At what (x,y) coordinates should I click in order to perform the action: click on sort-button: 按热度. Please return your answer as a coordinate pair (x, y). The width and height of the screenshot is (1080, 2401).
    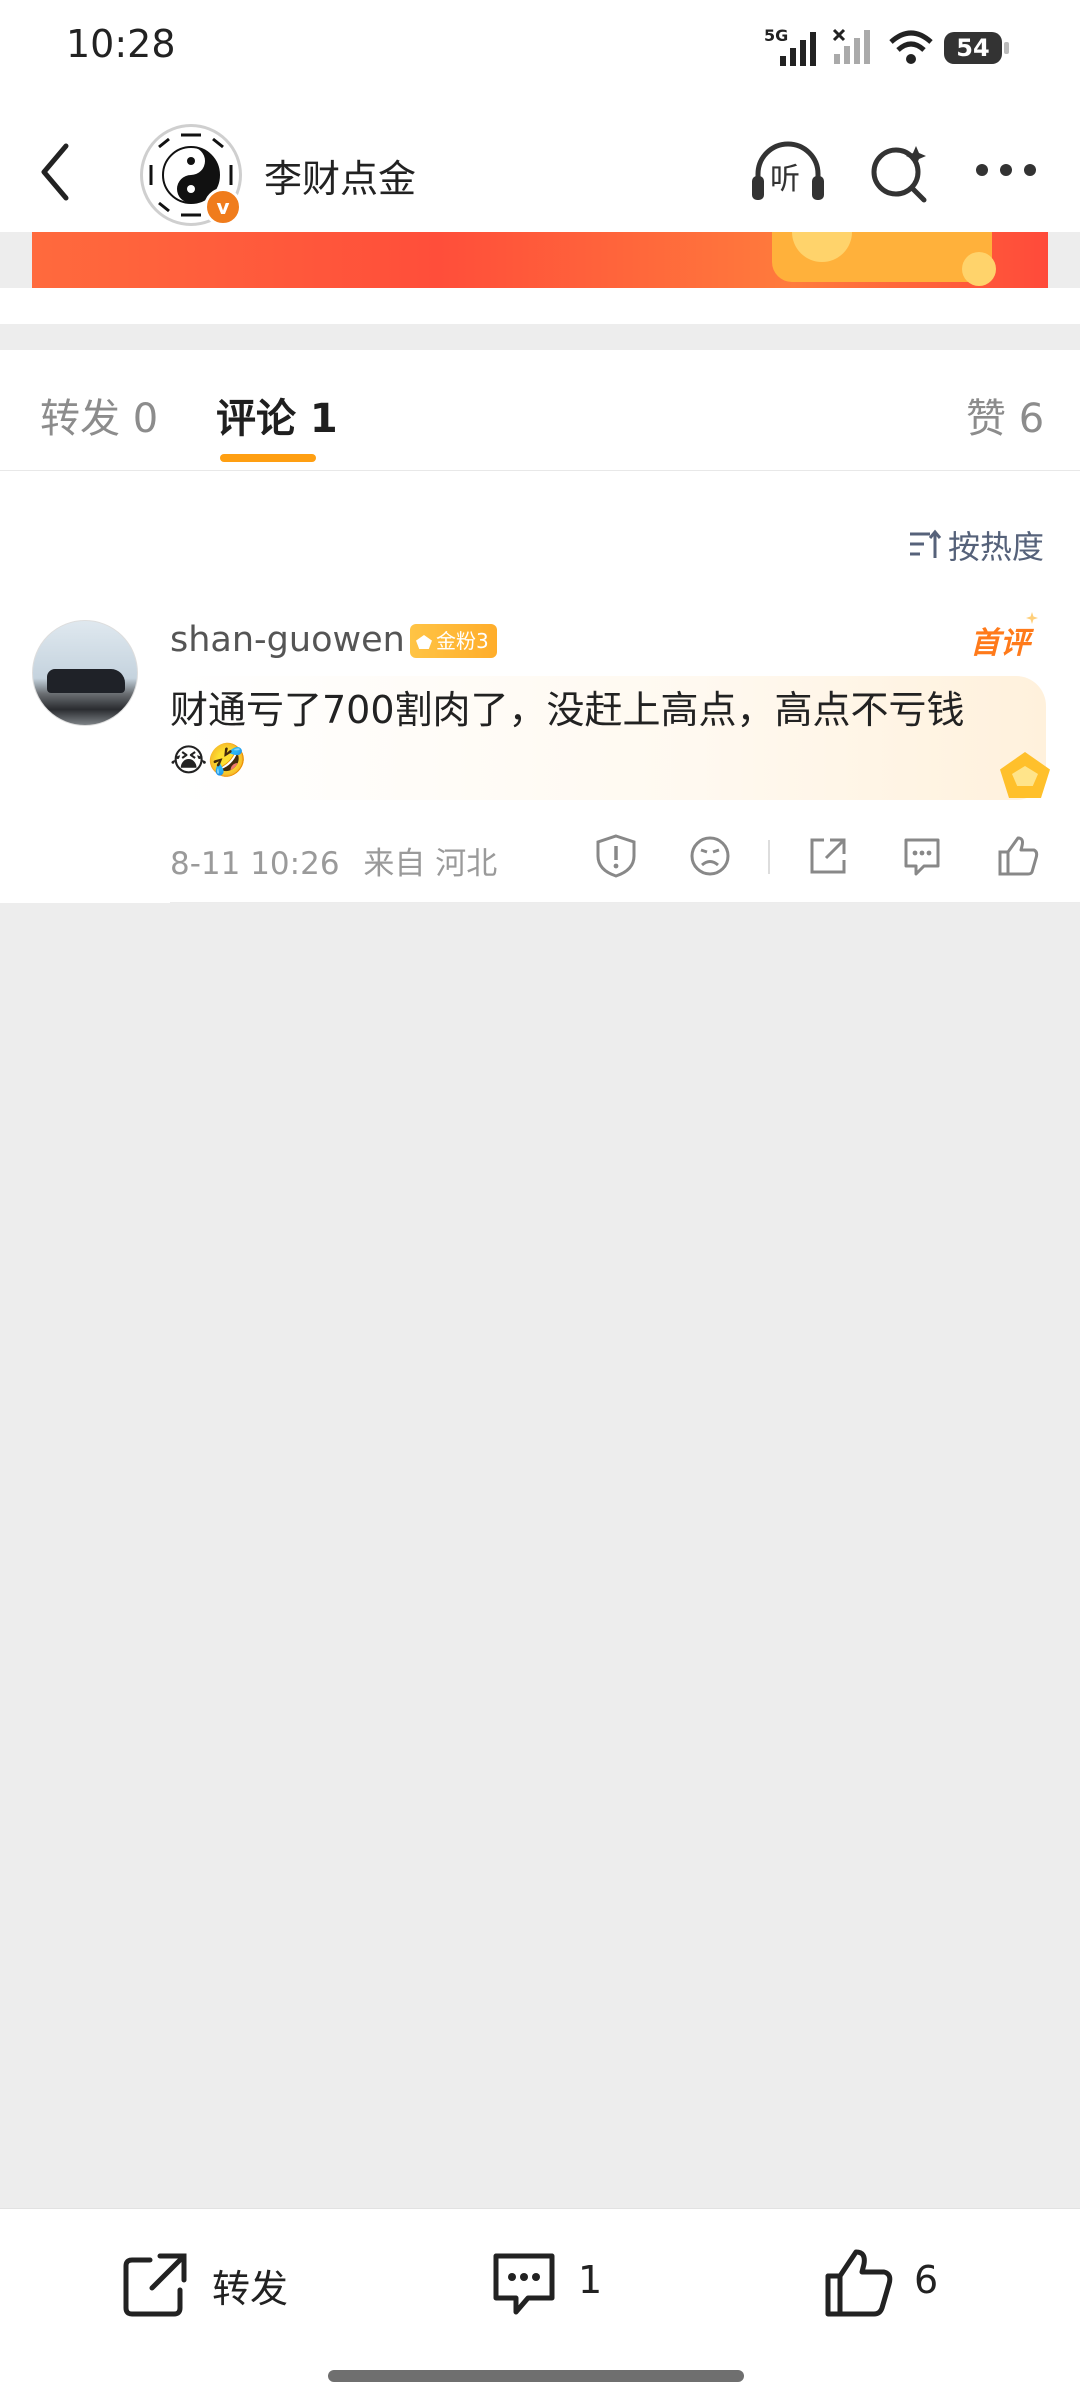
    Looking at the image, I should click on (978, 544).